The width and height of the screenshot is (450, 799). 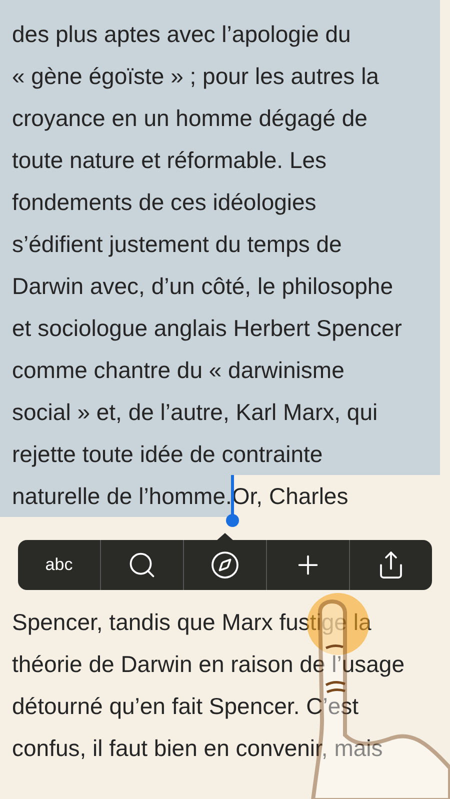 What do you see at coordinates (142, 565) in the screenshot?
I see `search-icon` at bounding box center [142, 565].